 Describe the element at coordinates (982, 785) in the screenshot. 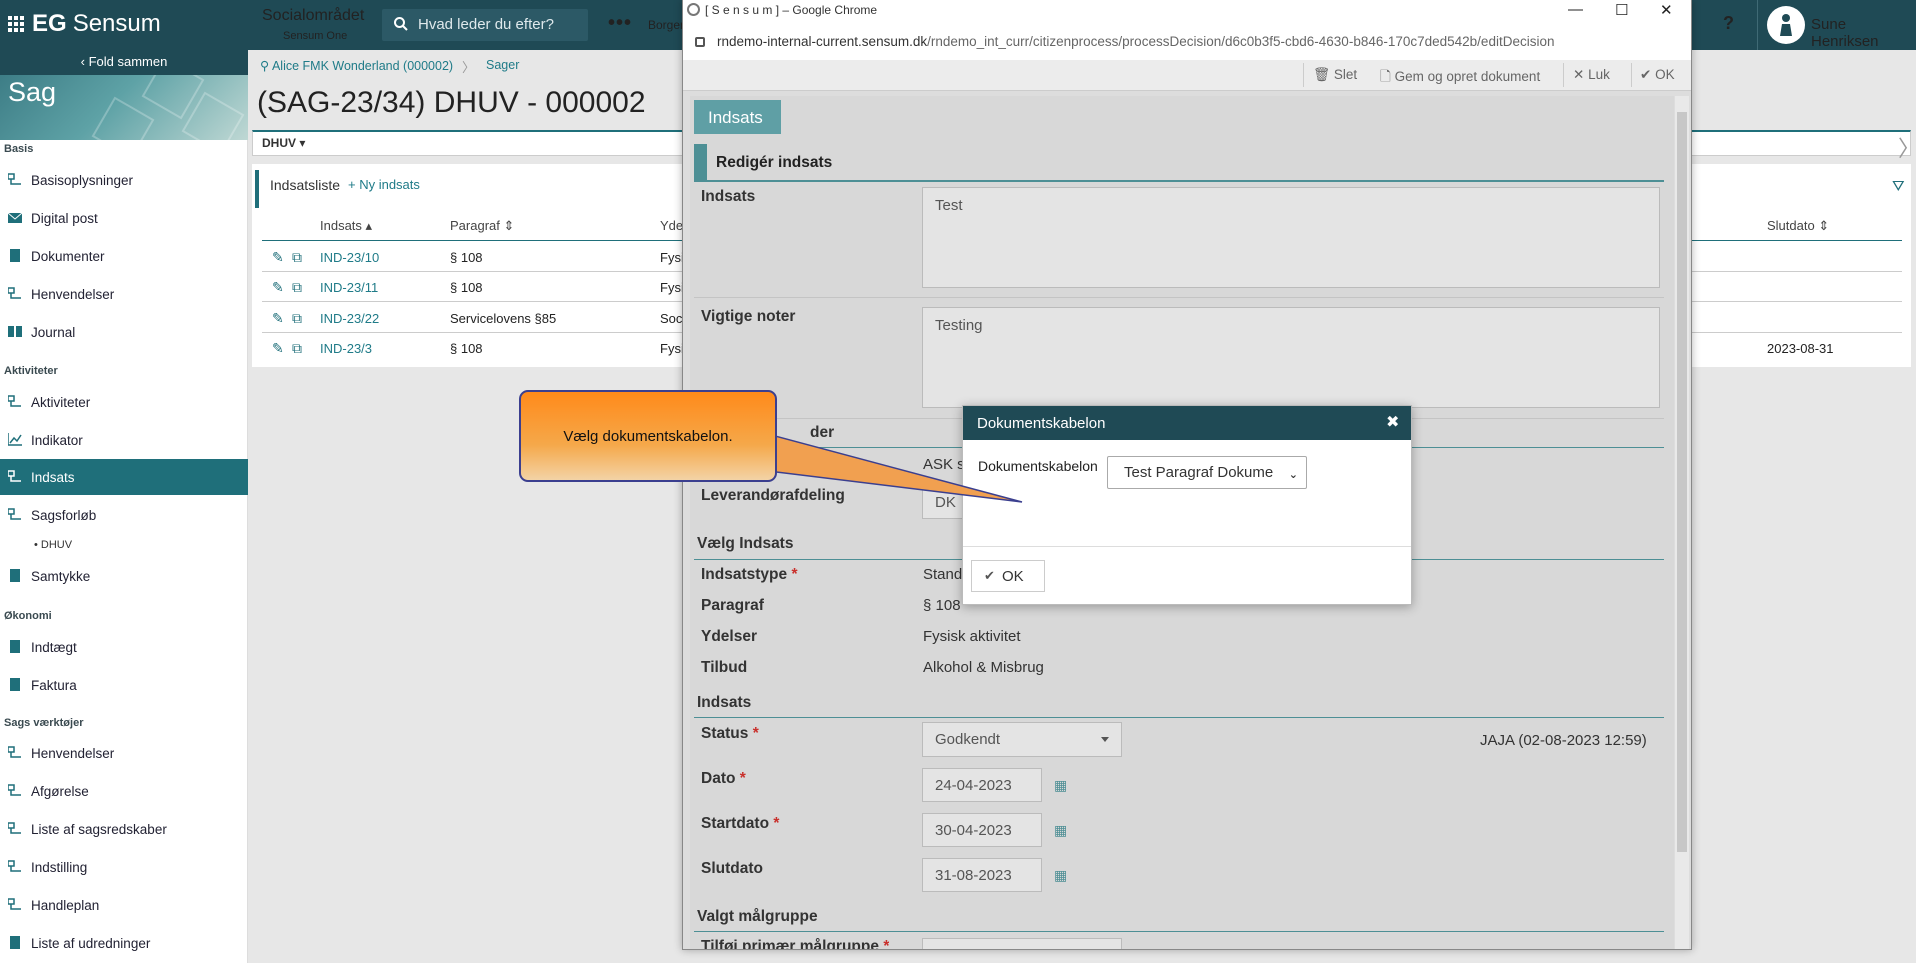

I see `dato-input: 24-04-2023` at that location.